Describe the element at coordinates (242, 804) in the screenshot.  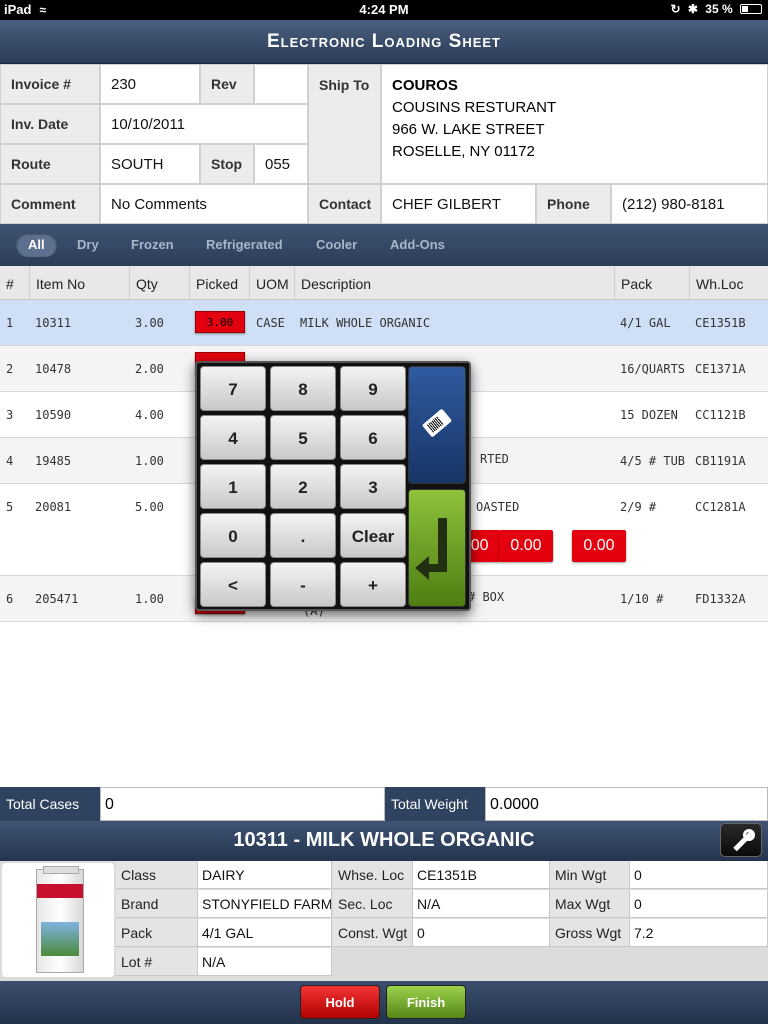
I see `total-cases-value: 0` at that location.